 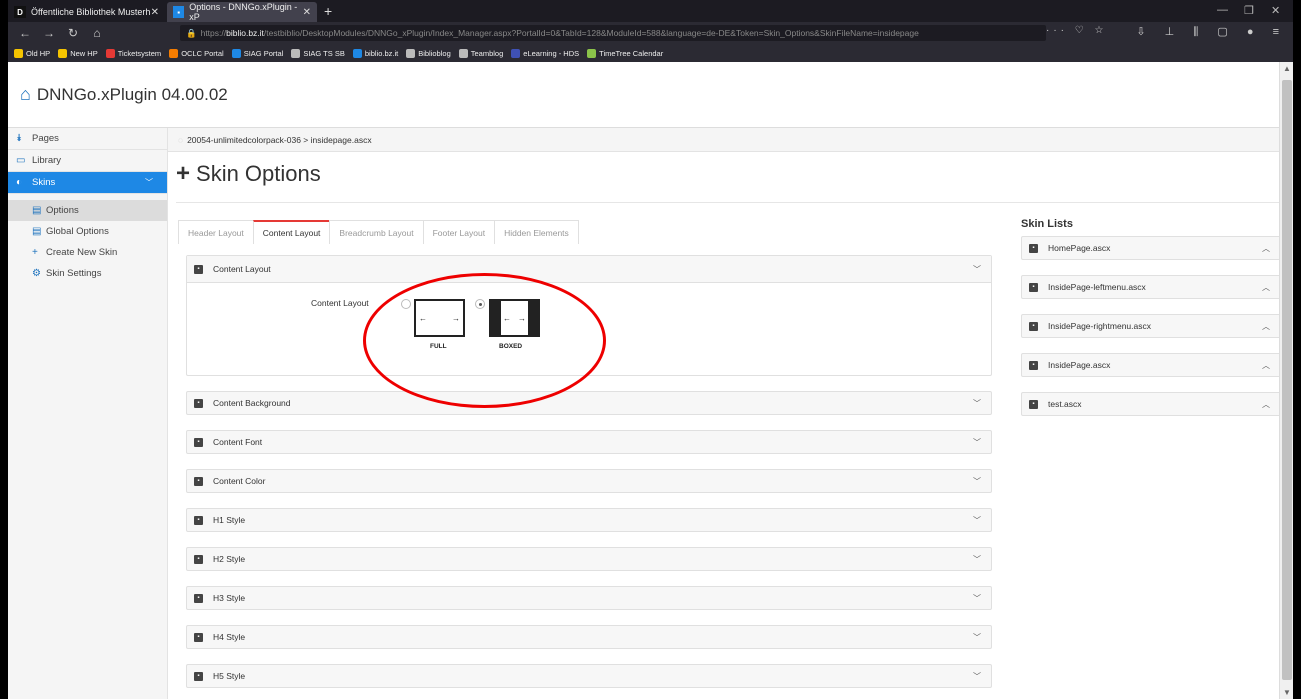 I want to click on global-options-icon: ▤, so click(x=37, y=231).